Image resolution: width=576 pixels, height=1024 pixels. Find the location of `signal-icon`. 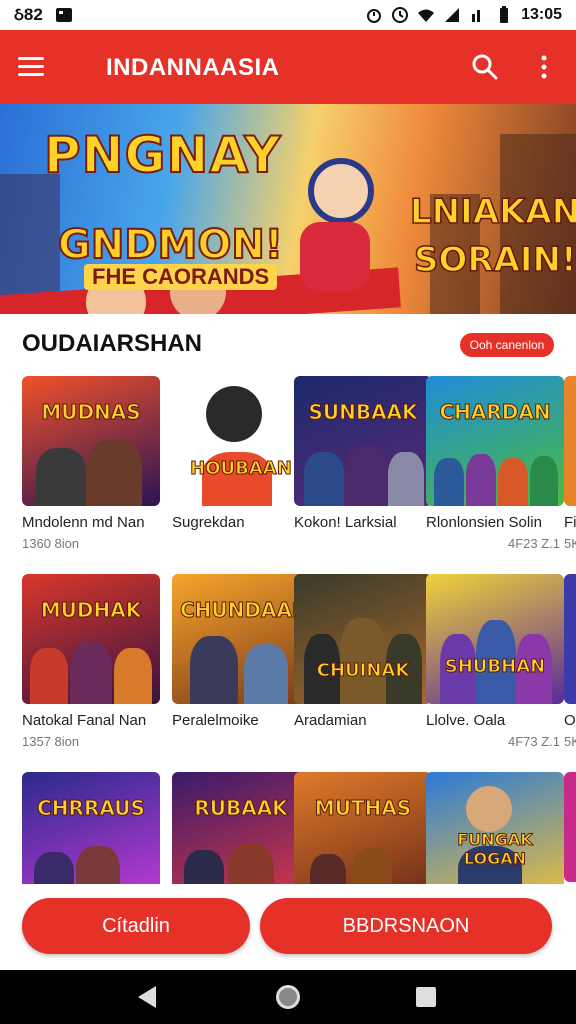

signal-icon is located at coordinates (452, 15).